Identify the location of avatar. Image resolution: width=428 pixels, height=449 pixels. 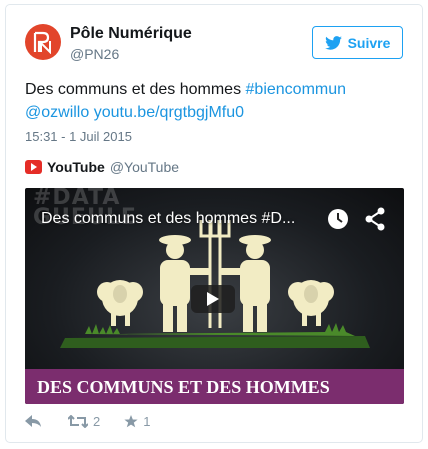
(43, 42).